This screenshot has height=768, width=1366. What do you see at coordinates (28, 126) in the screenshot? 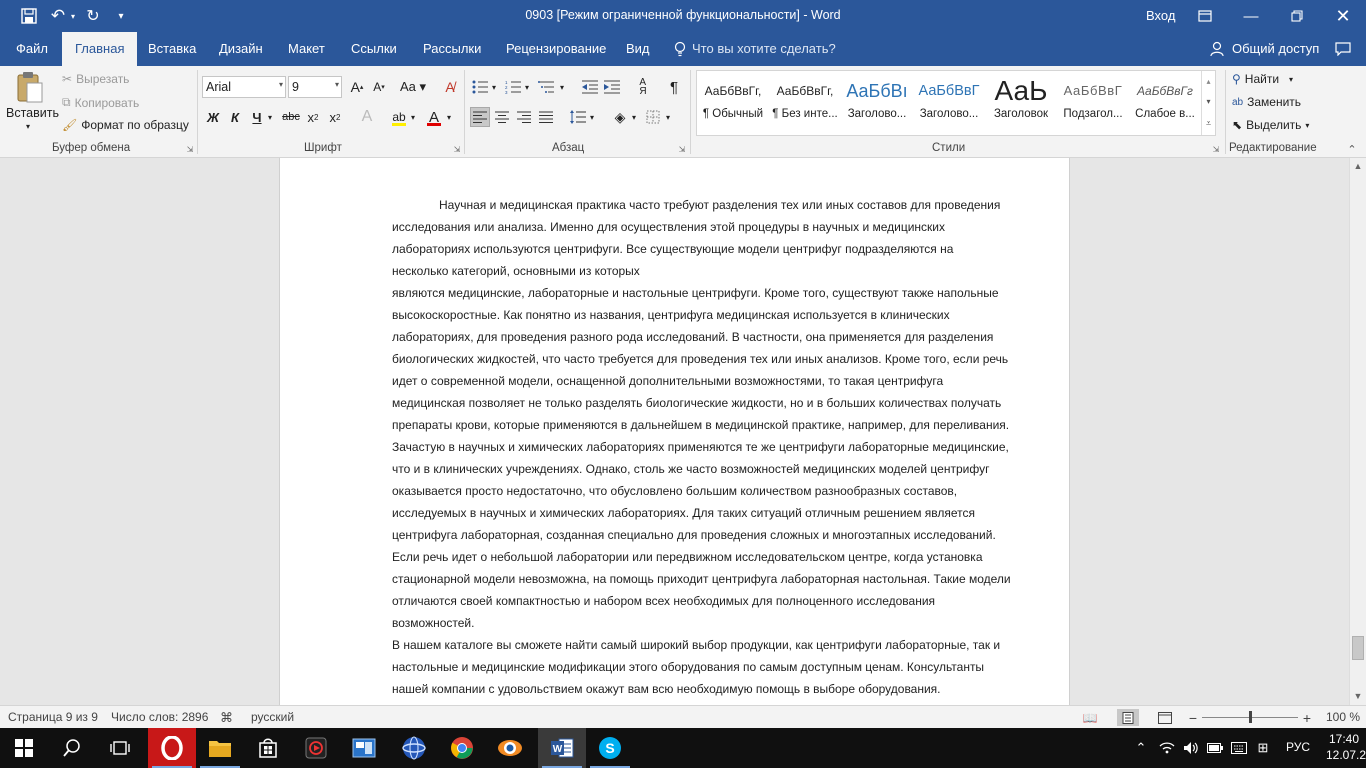
I see `paste-dropdown-icon: ▾` at bounding box center [28, 126].